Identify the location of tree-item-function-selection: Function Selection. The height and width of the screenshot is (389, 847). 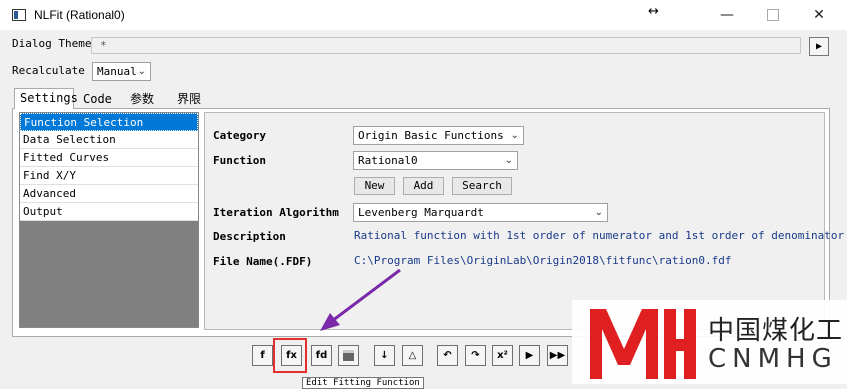
(109, 122).